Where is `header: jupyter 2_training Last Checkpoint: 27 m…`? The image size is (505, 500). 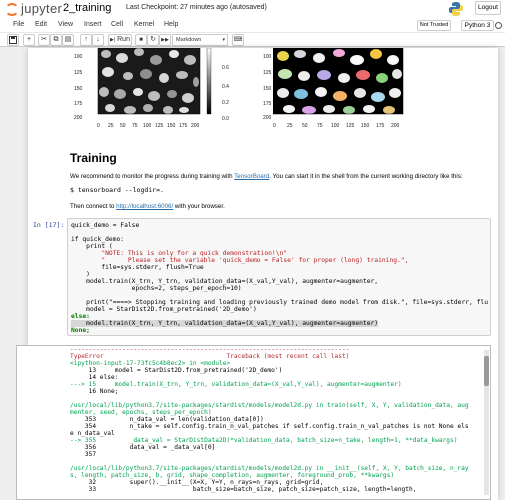
header: jupyter 2_training Last Checkpoint: 27 m… is located at coordinates (252, 9).